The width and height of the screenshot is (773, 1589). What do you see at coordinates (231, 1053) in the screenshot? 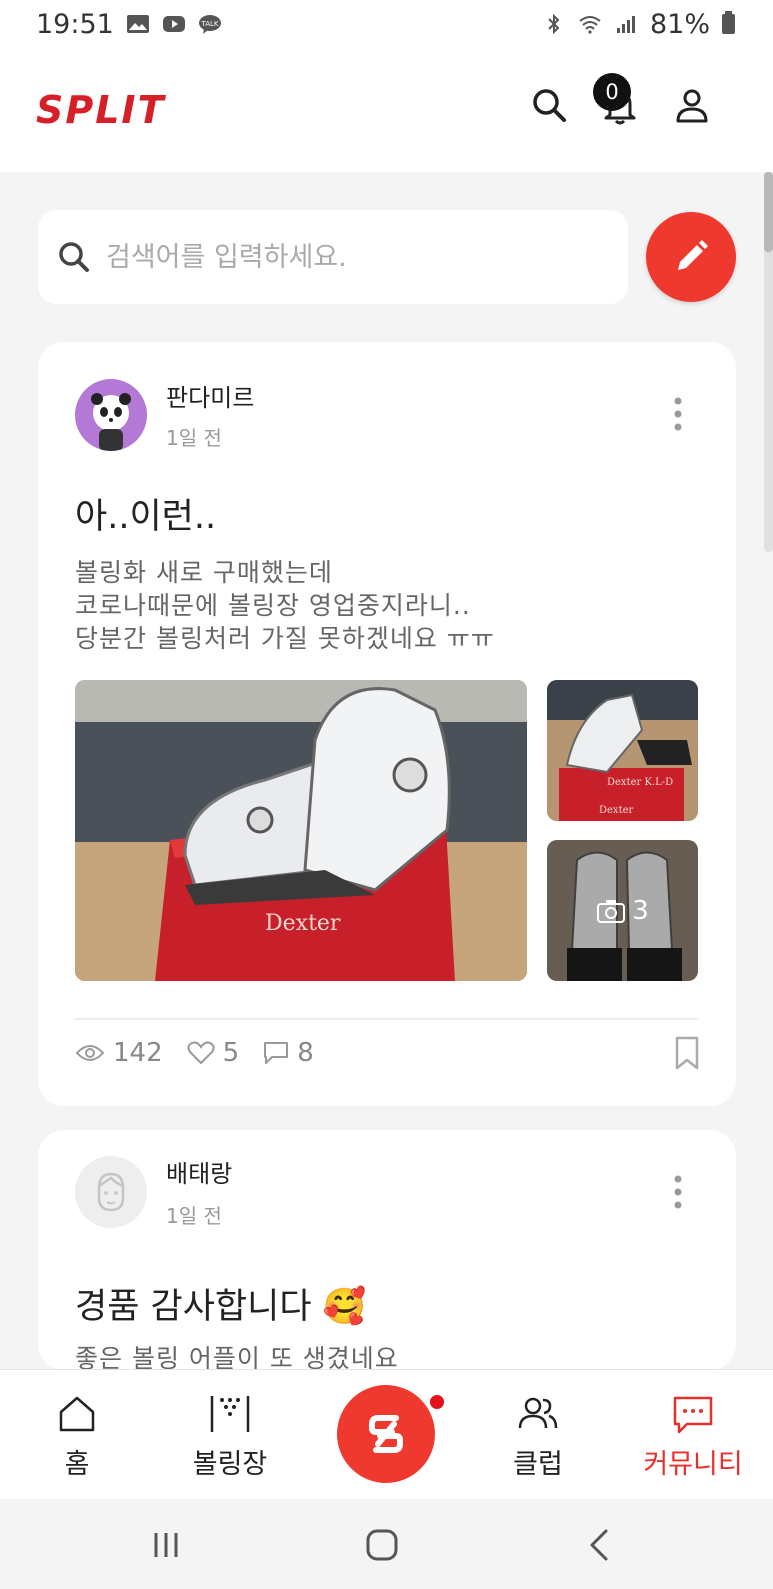
I see `likes-count: 5` at bounding box center [231, 1053].